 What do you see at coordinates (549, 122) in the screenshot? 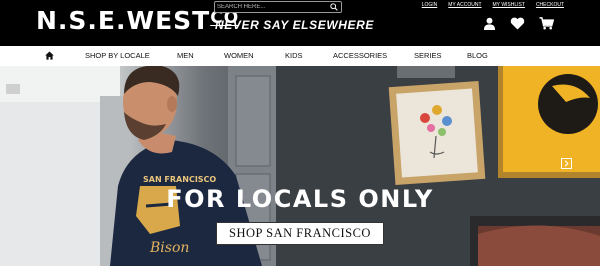
I see `yellow-poster` at bounding box center [549, 122].